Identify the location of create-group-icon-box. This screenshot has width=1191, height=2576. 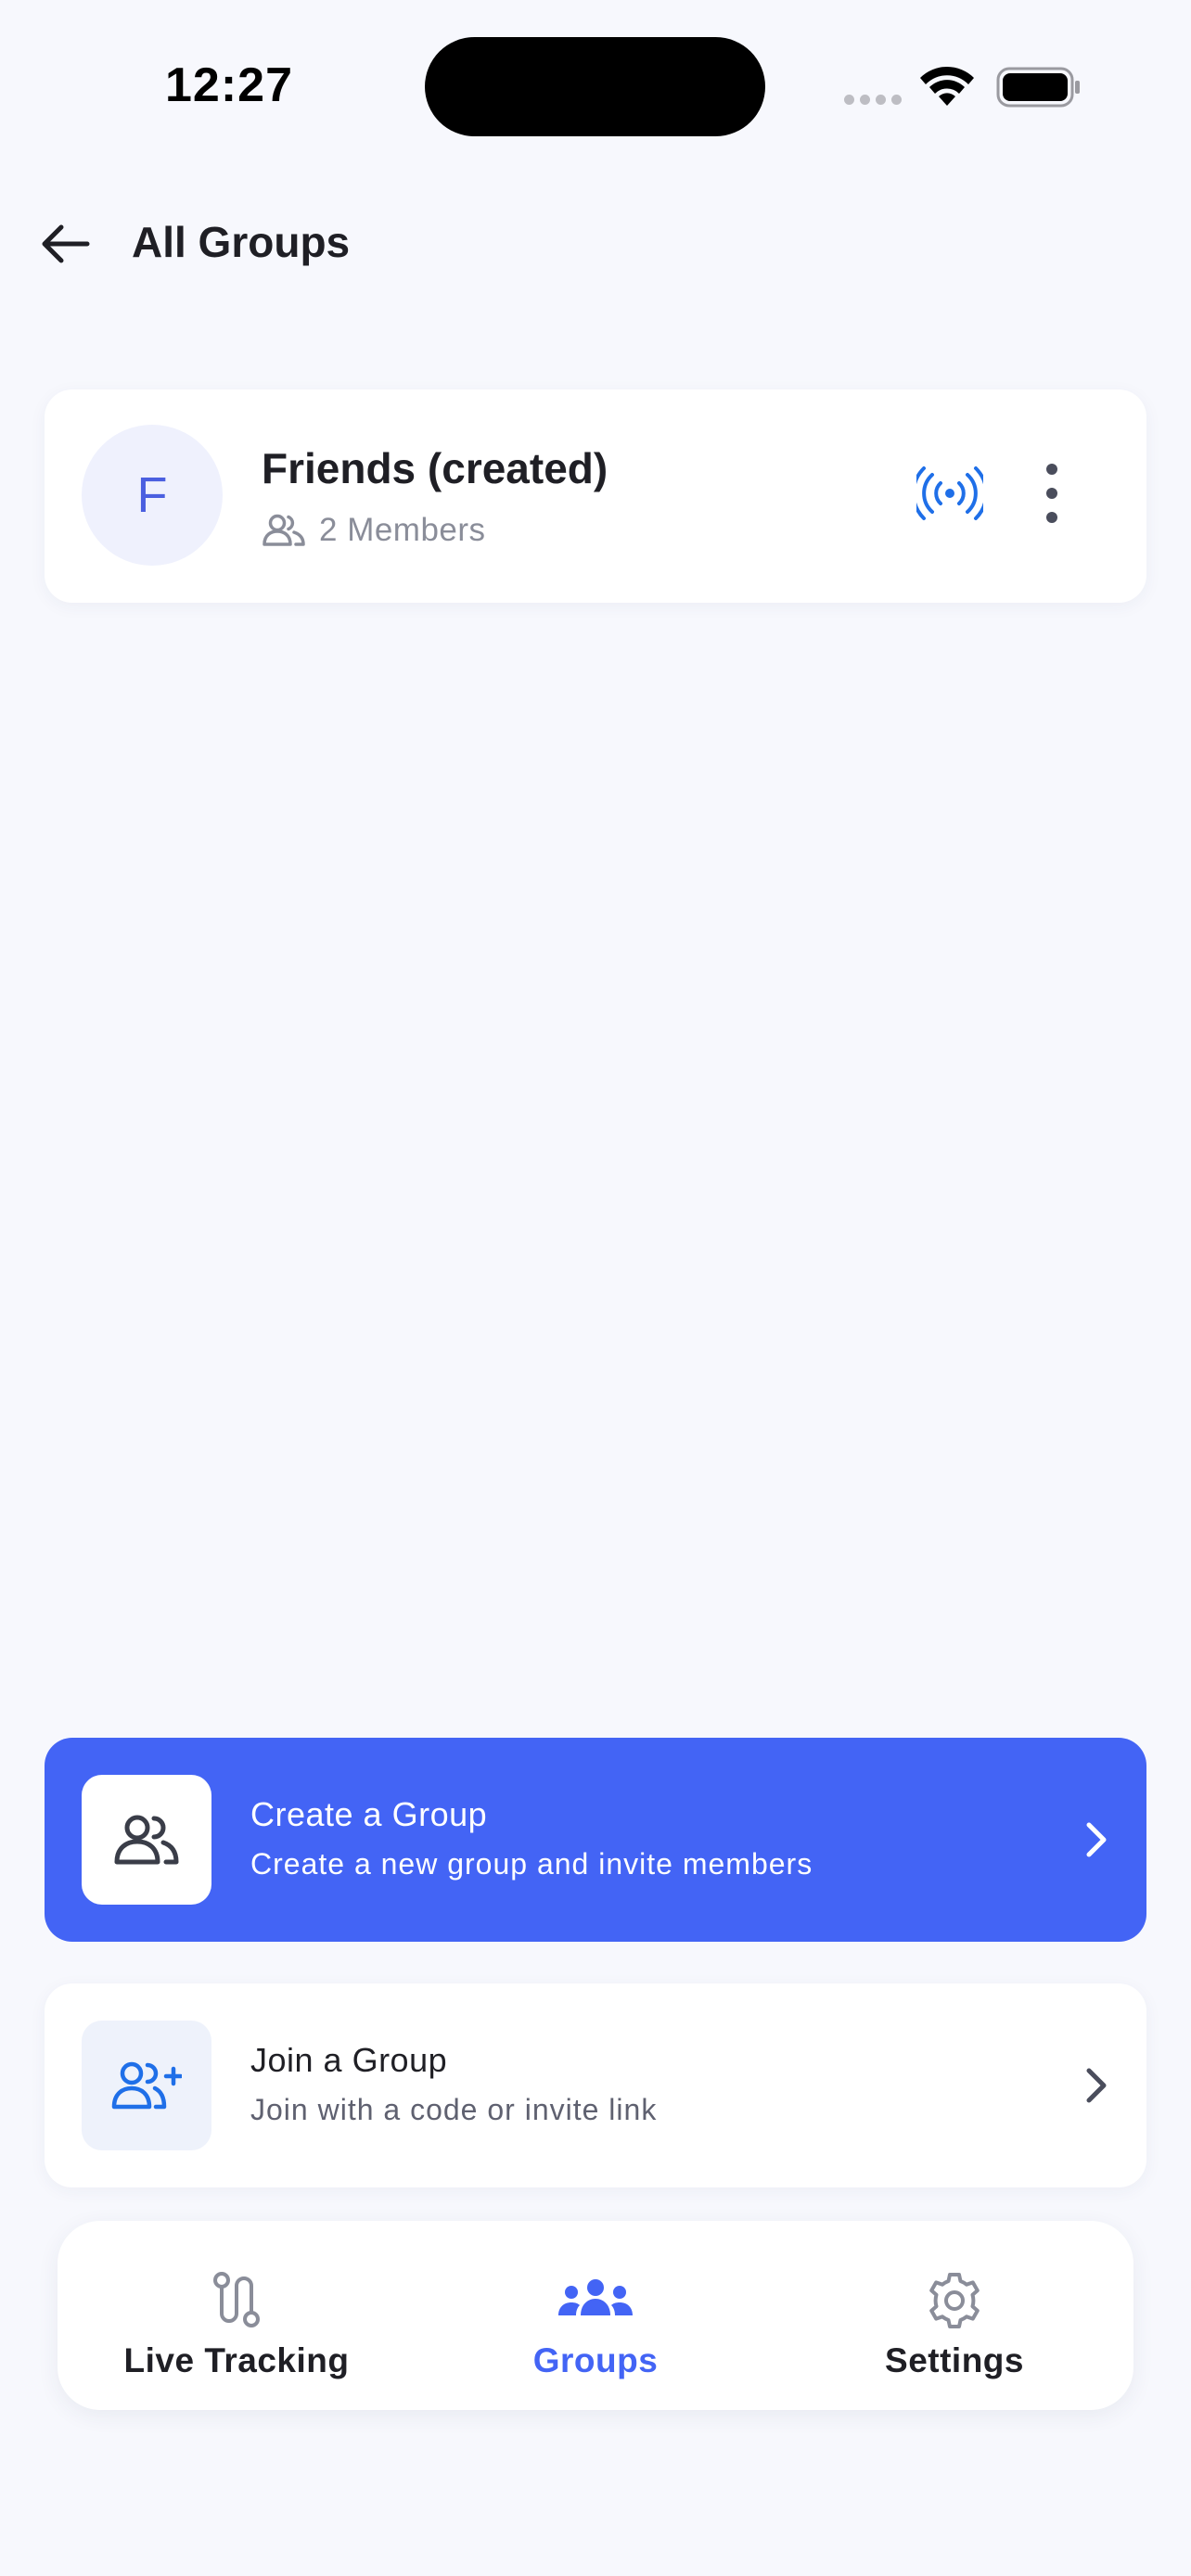
(146, 1840).